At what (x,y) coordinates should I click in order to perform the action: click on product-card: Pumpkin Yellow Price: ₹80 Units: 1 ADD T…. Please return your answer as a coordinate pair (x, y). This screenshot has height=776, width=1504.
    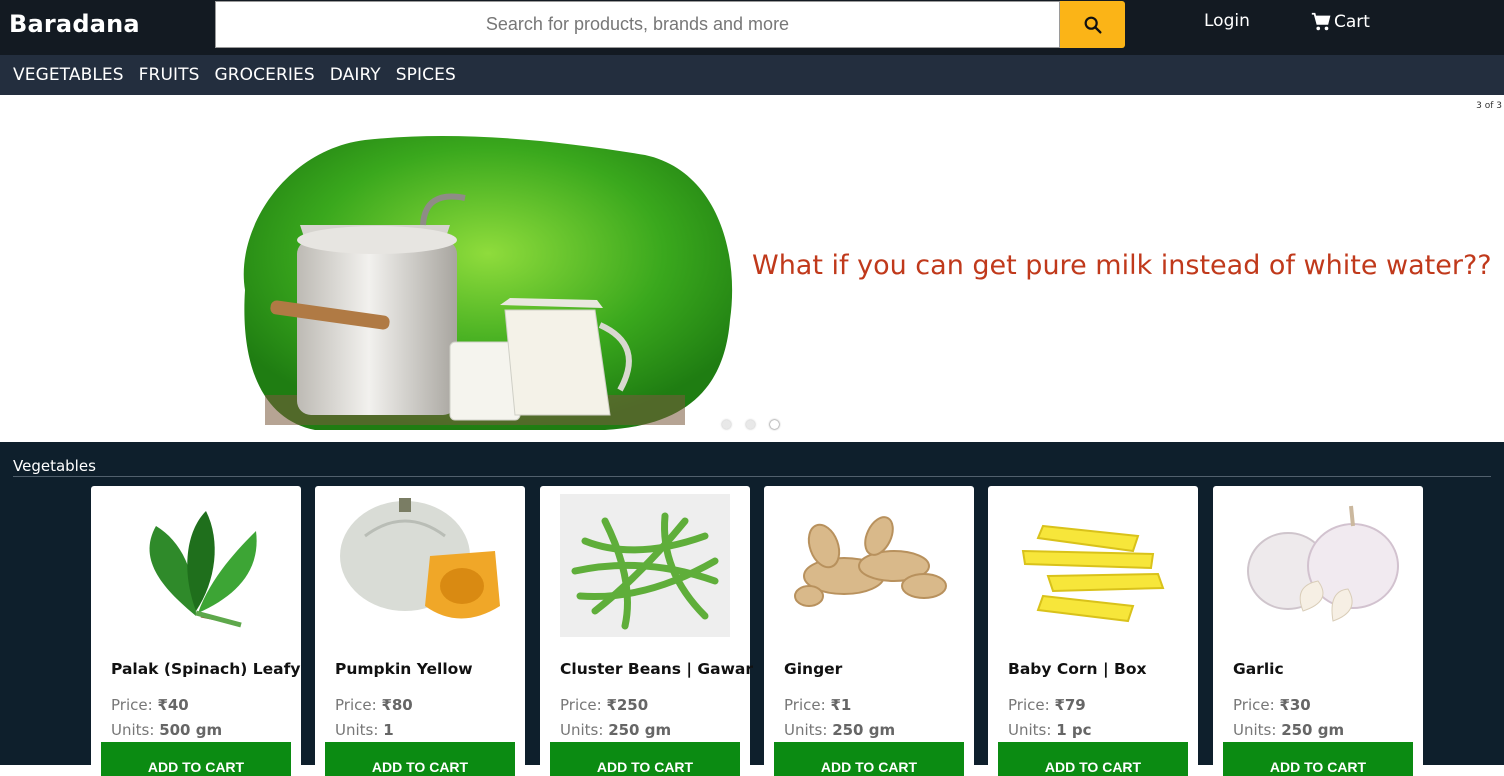
    Looking at the image, I should click on (420, 631).